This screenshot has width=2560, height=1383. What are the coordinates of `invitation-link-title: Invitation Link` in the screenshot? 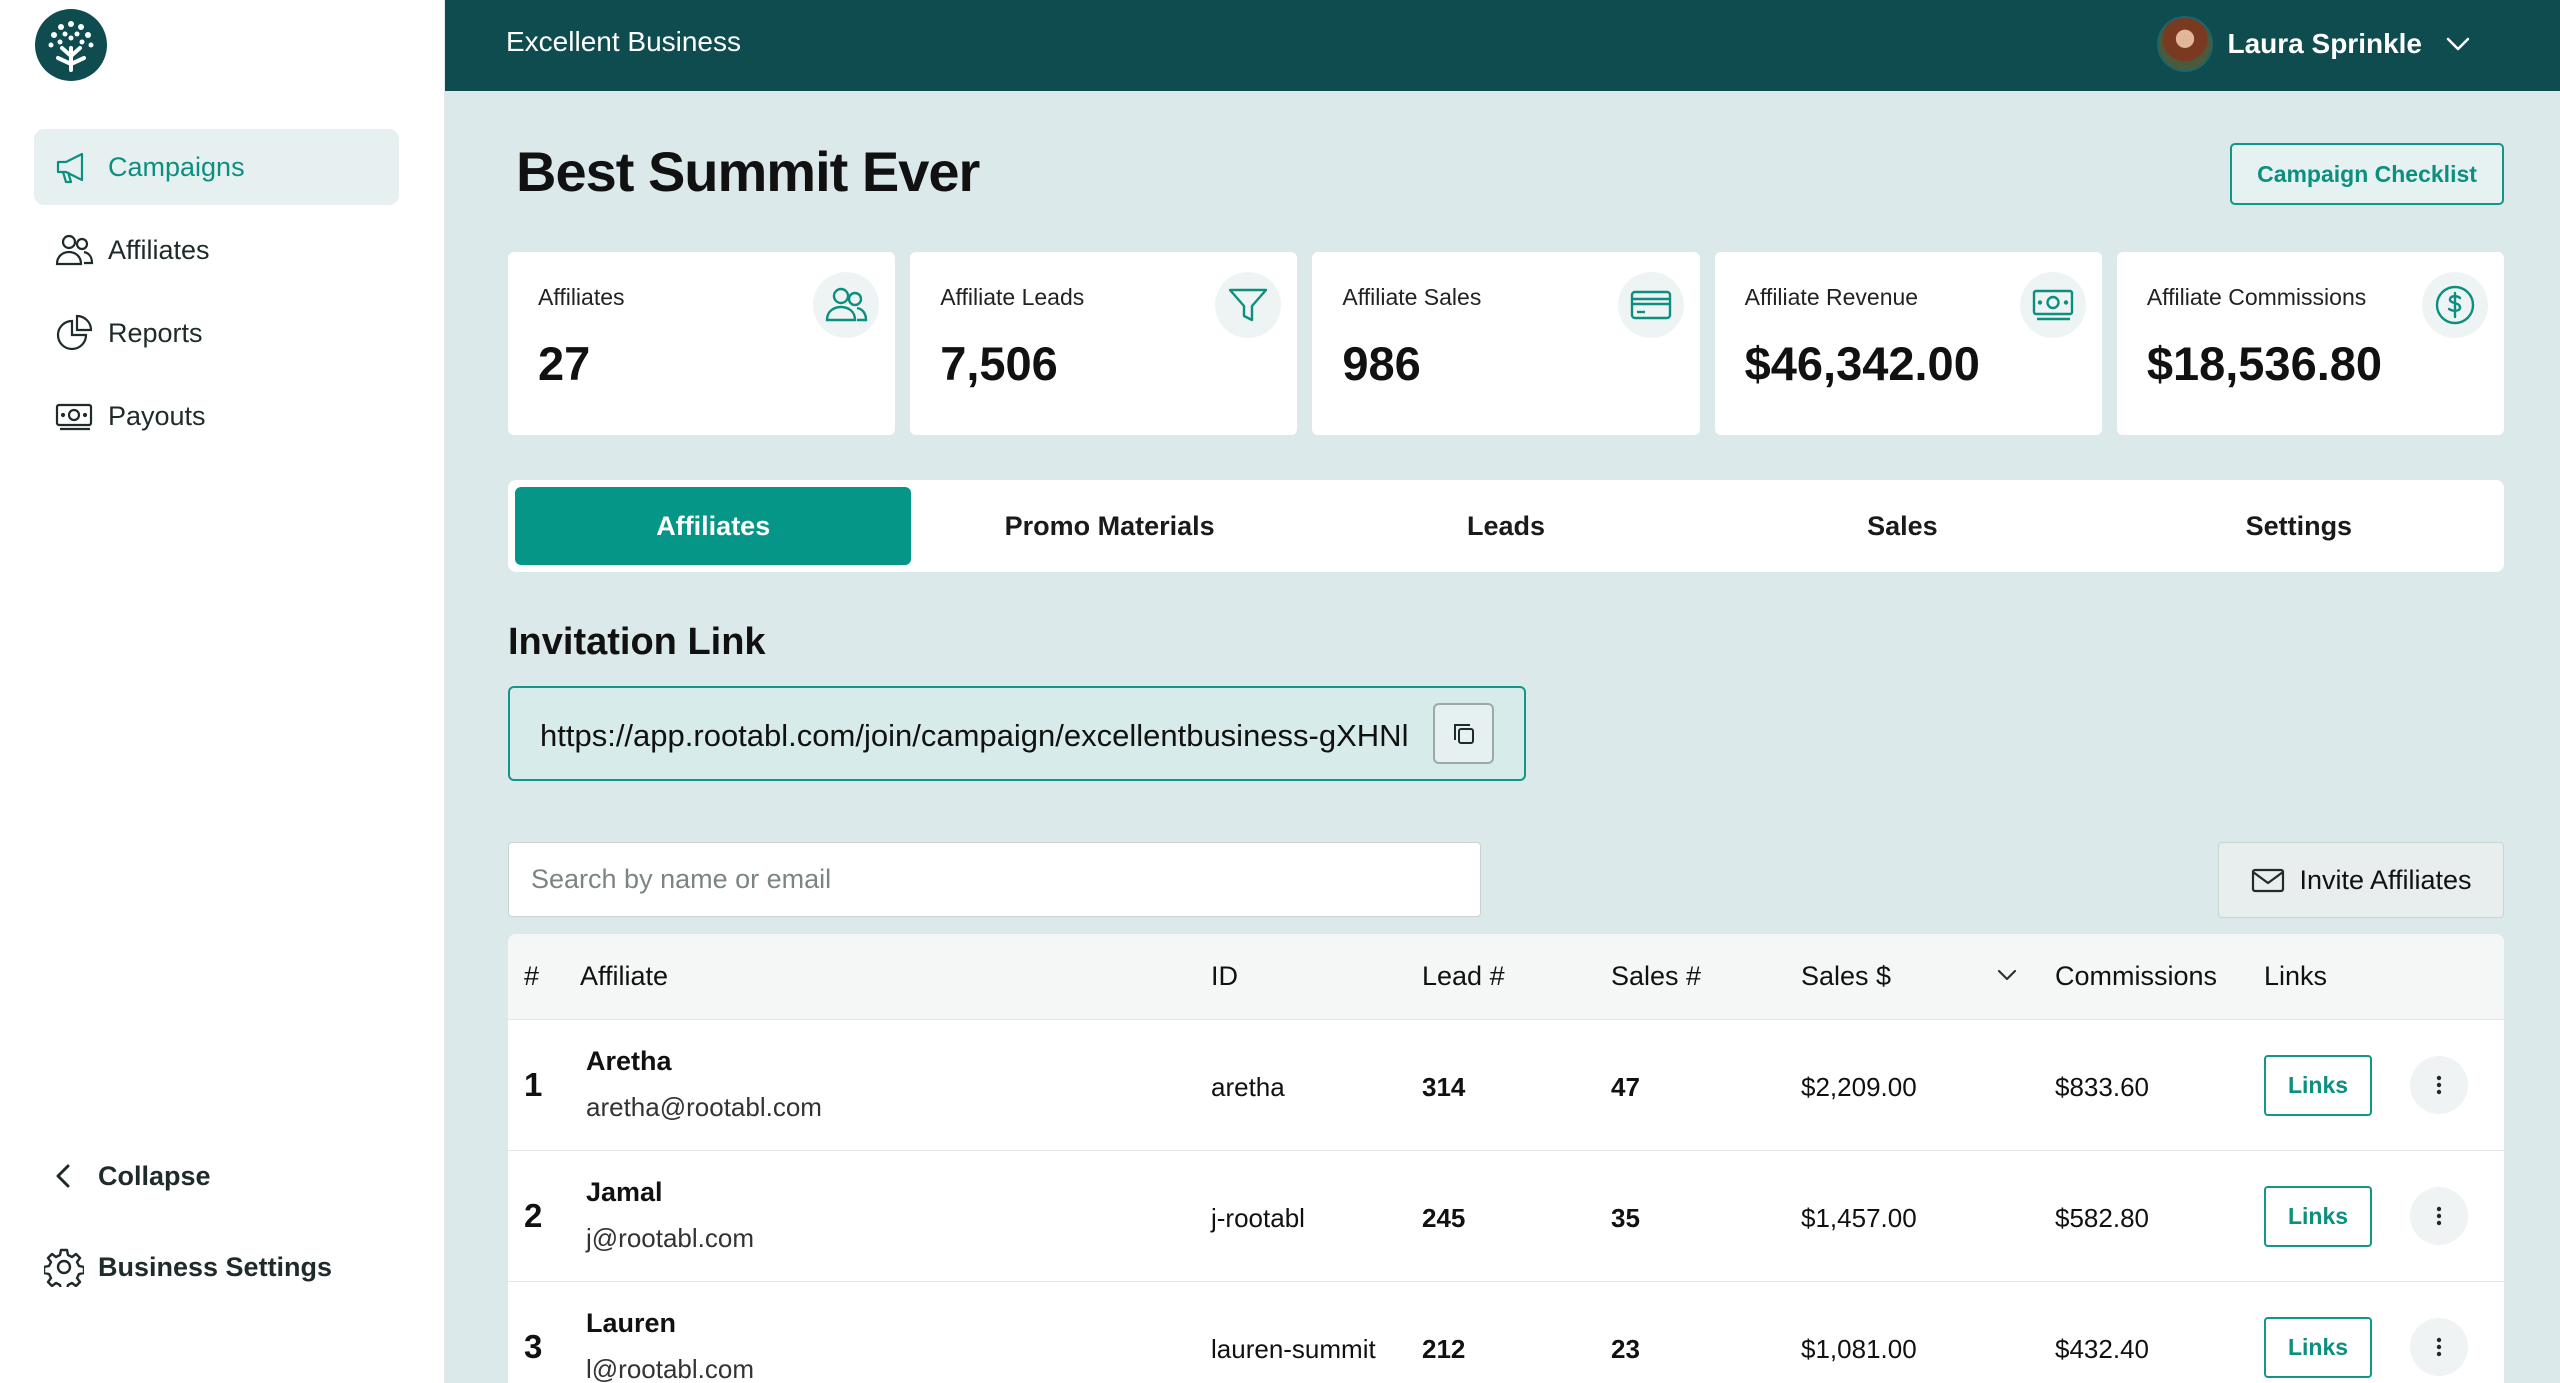 It's located at (637, 642).